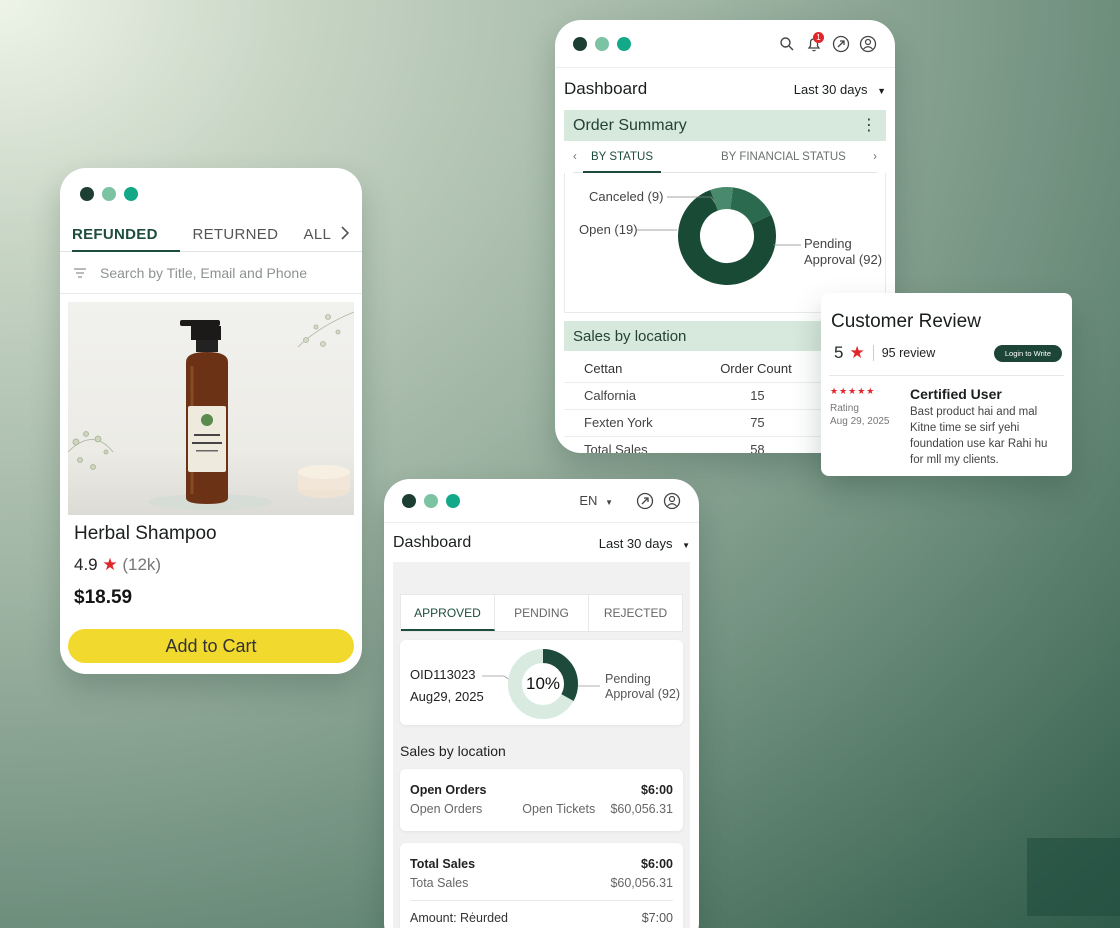  What do you see at coordinates (657, 864) in the screenshot?
I see `total-sales-amount: $6:00` at bounding box center [657, 864].